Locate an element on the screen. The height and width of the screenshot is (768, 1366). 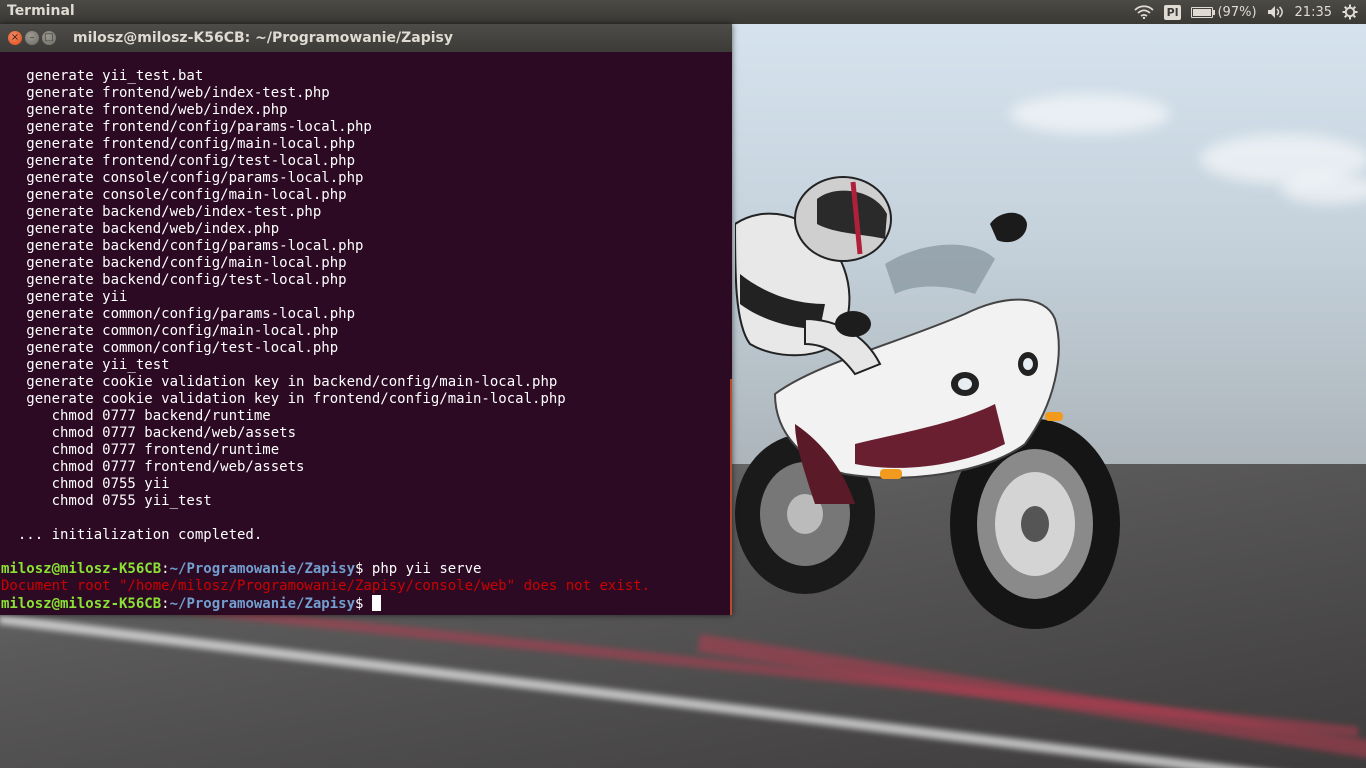
battery-indicator: (97%) is located at coordinates (1224, 12).